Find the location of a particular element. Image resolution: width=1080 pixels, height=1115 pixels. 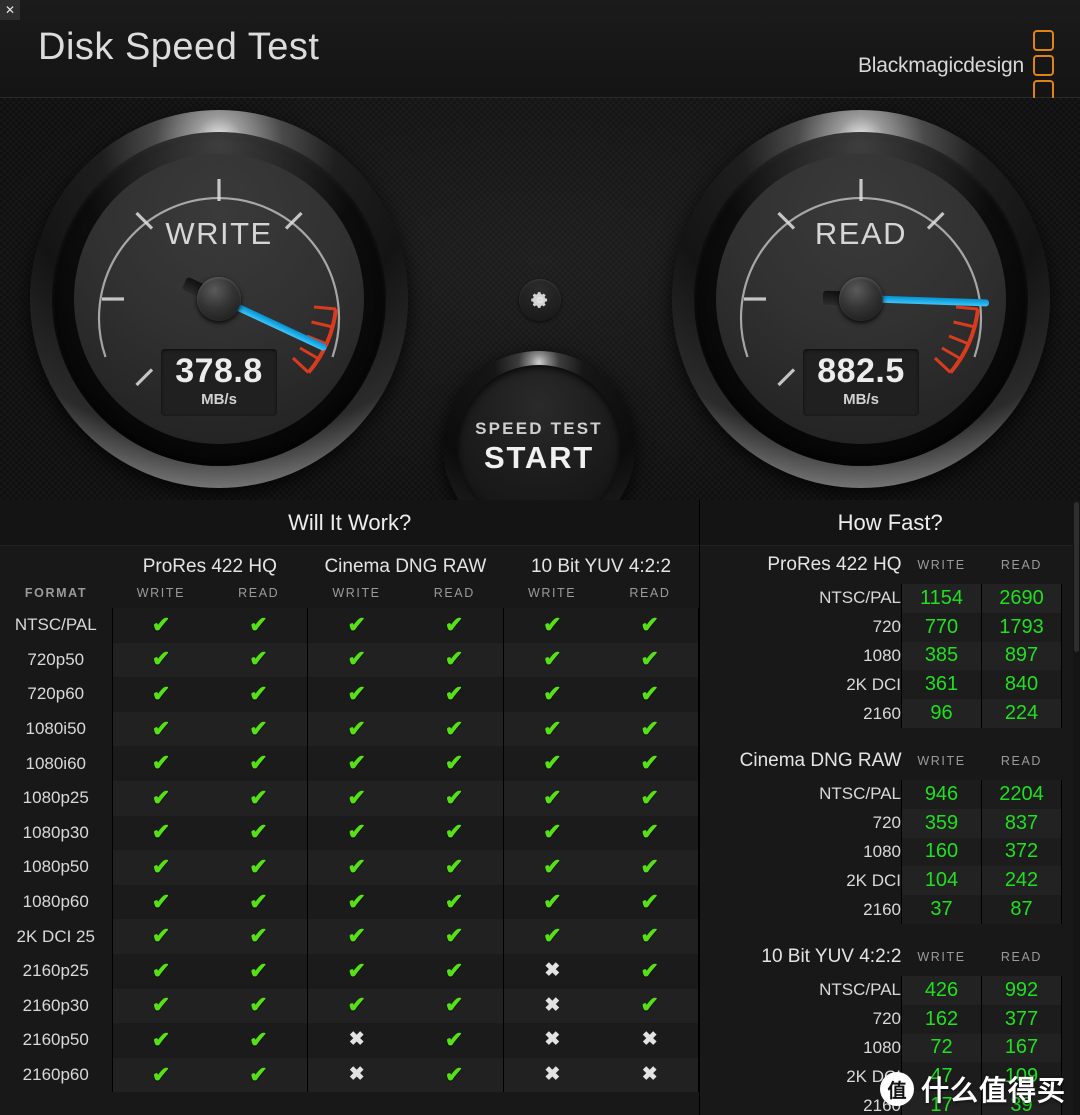

how-fast-group-header: ProRes 422 HQ WRITE READ is located at coordinates (889, 565).